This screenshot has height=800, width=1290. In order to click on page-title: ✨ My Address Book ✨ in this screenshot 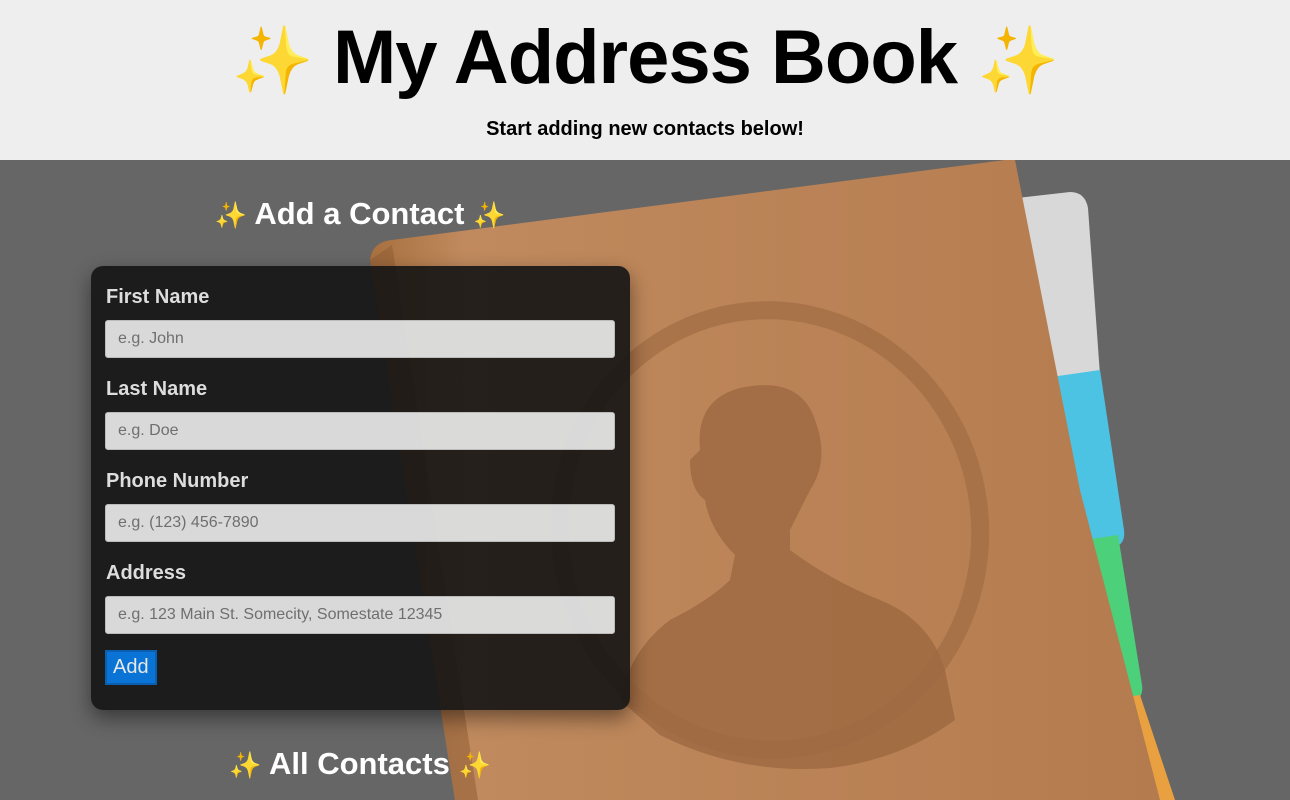, I will do `click(645, 57)`.